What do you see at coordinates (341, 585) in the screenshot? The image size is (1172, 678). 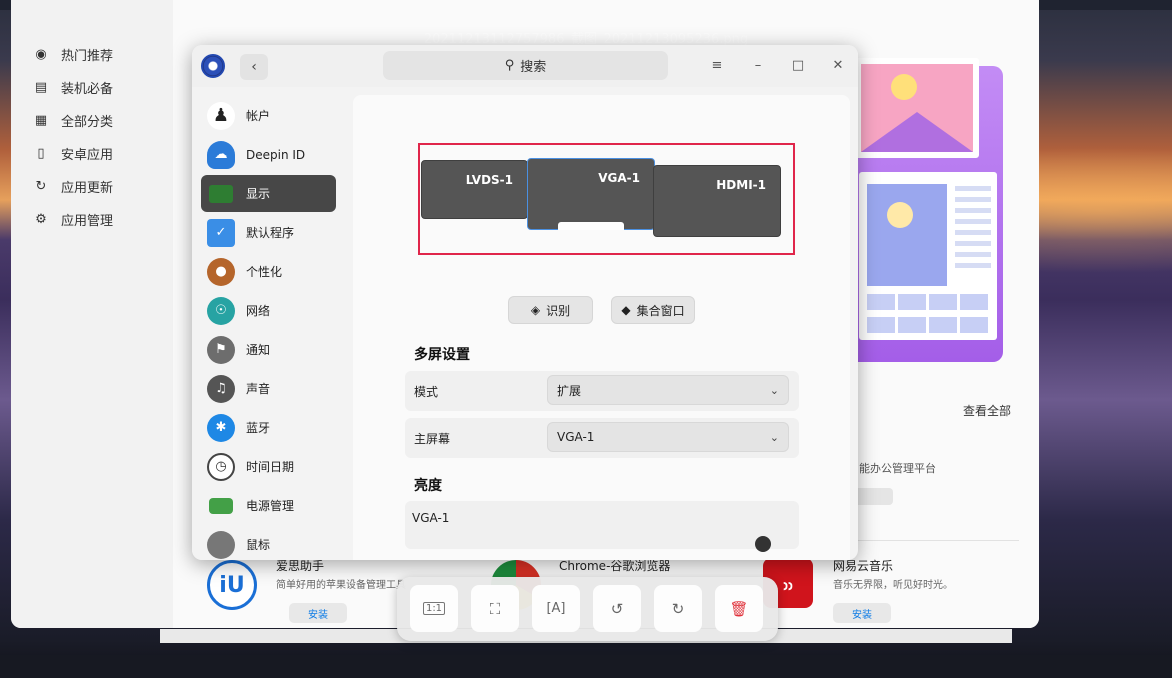 I see `app-desc: 简单好用的苹果设备管理工具` at bounding box center [341, 585].